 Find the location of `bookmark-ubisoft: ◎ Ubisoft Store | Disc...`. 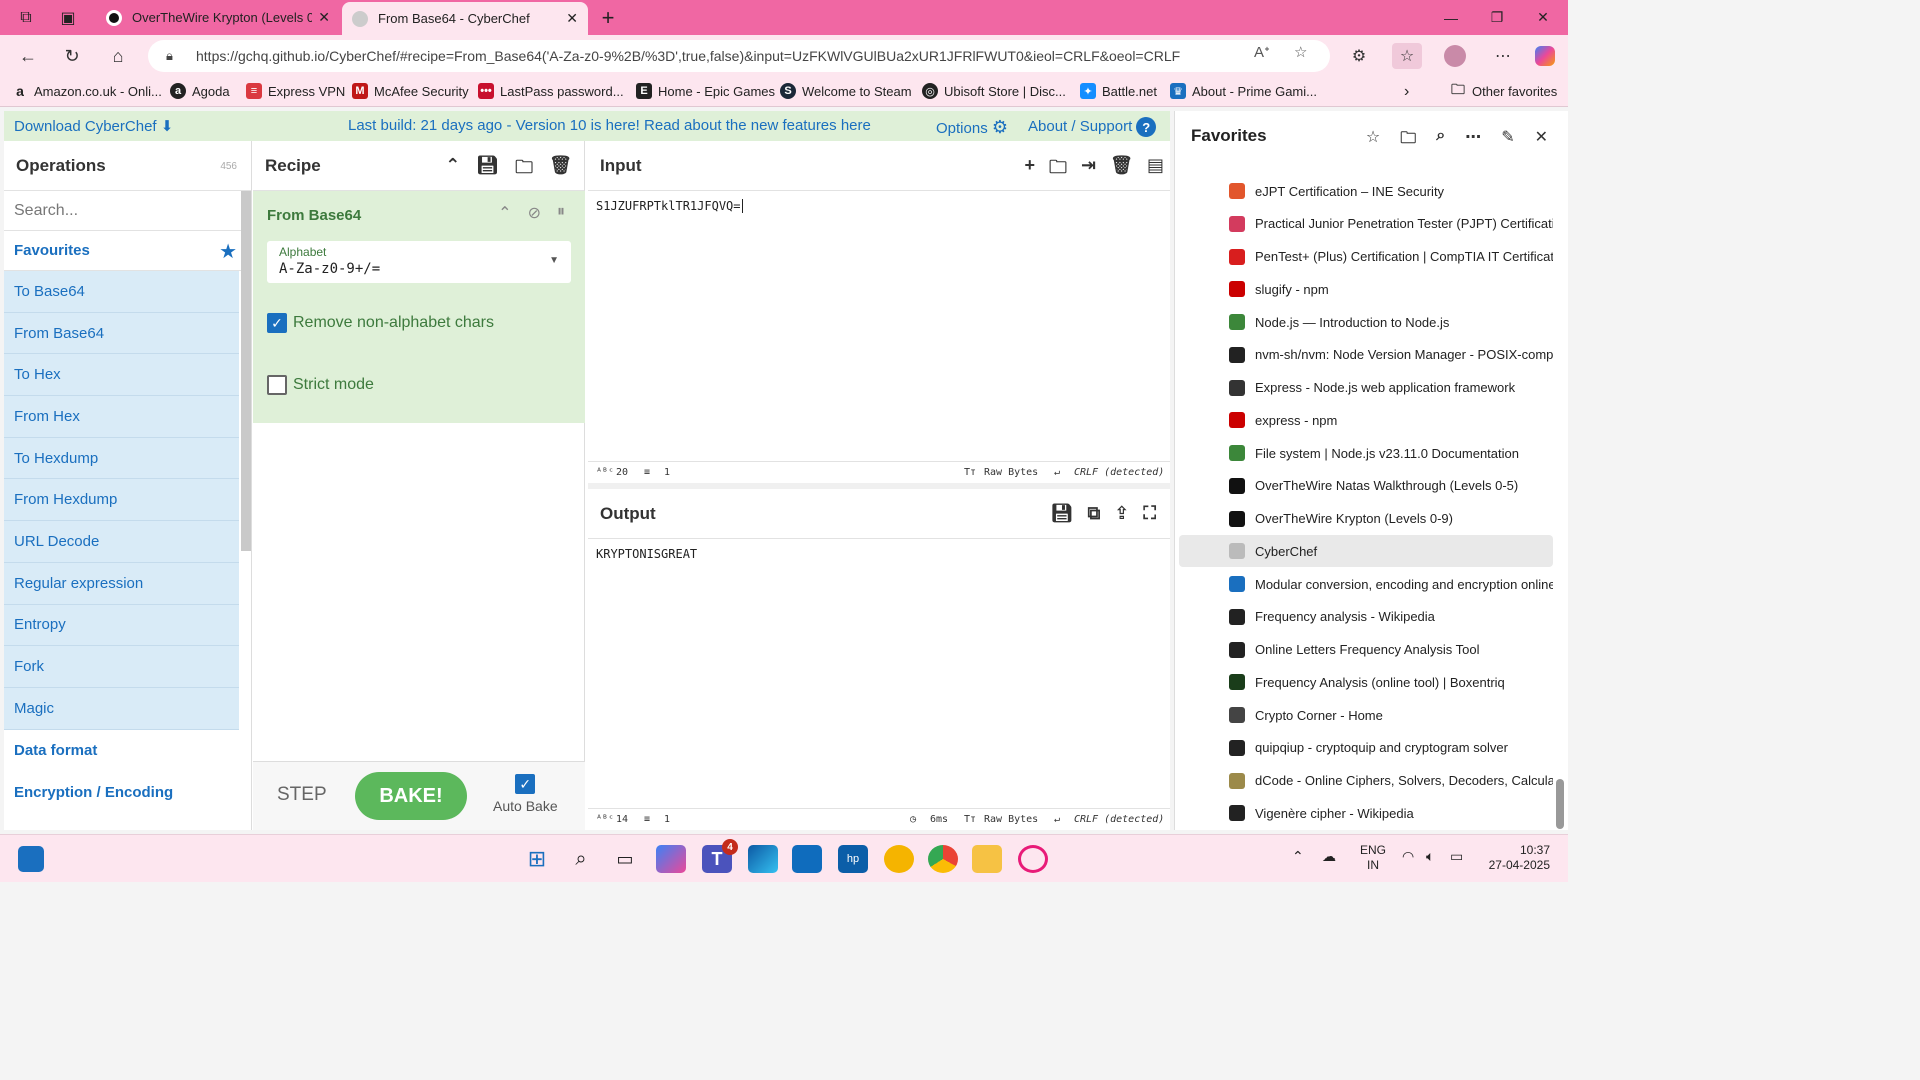

bookmark-ubisoft: ◎ Ubisoft Store | Disc... is located at coordinates (994, 91).